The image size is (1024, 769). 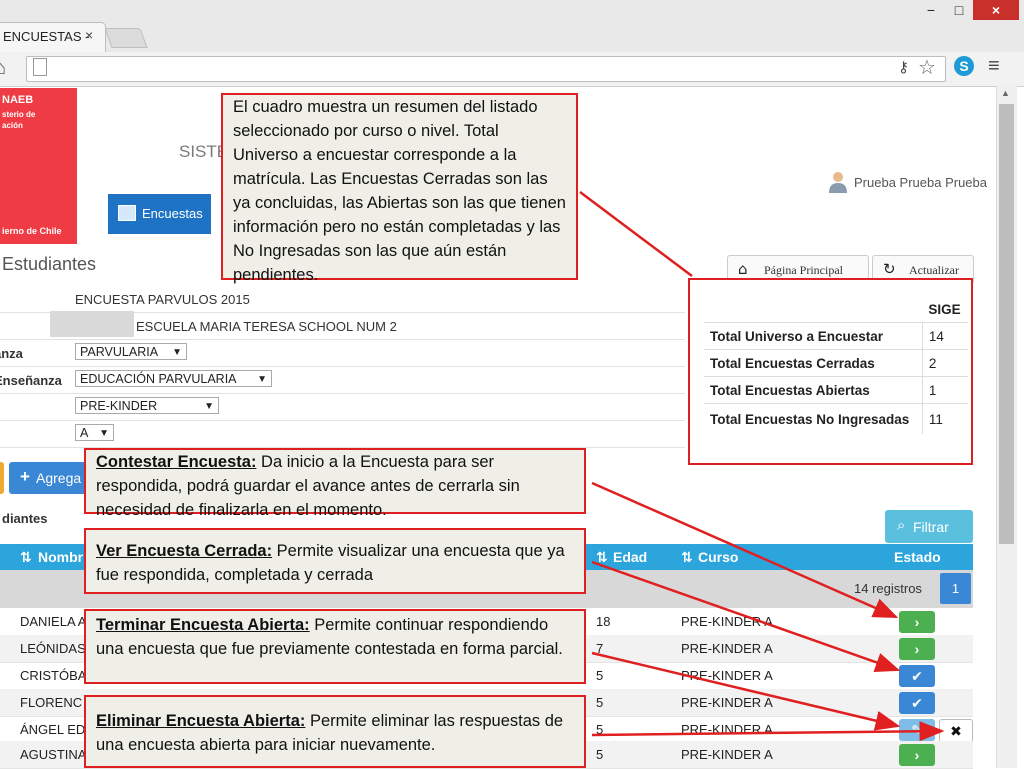 What do you see at coordinates (25, 518) in the screenshot?
I see `list-title: diantes` at bounding box center [25, 518].